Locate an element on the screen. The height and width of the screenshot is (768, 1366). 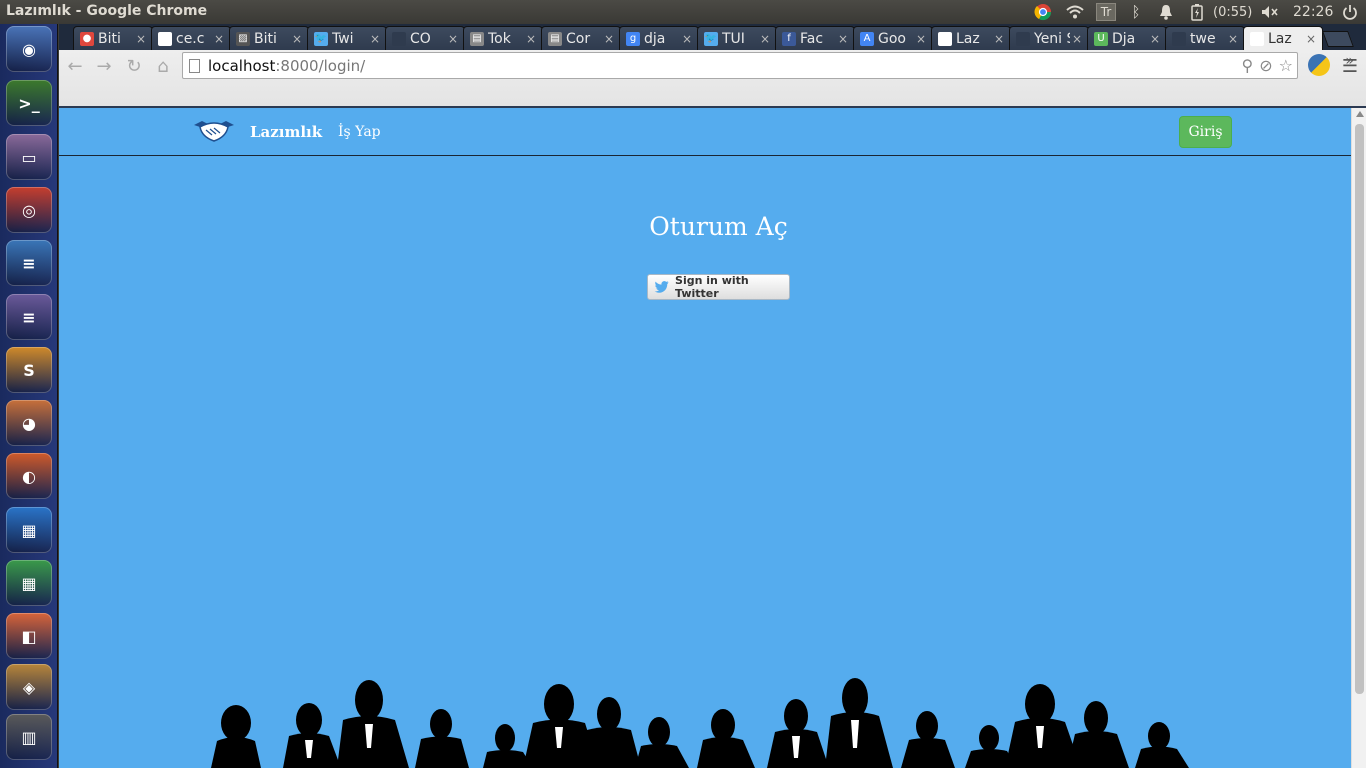
tab-label: ce.c is located at coordinates (190, 38).